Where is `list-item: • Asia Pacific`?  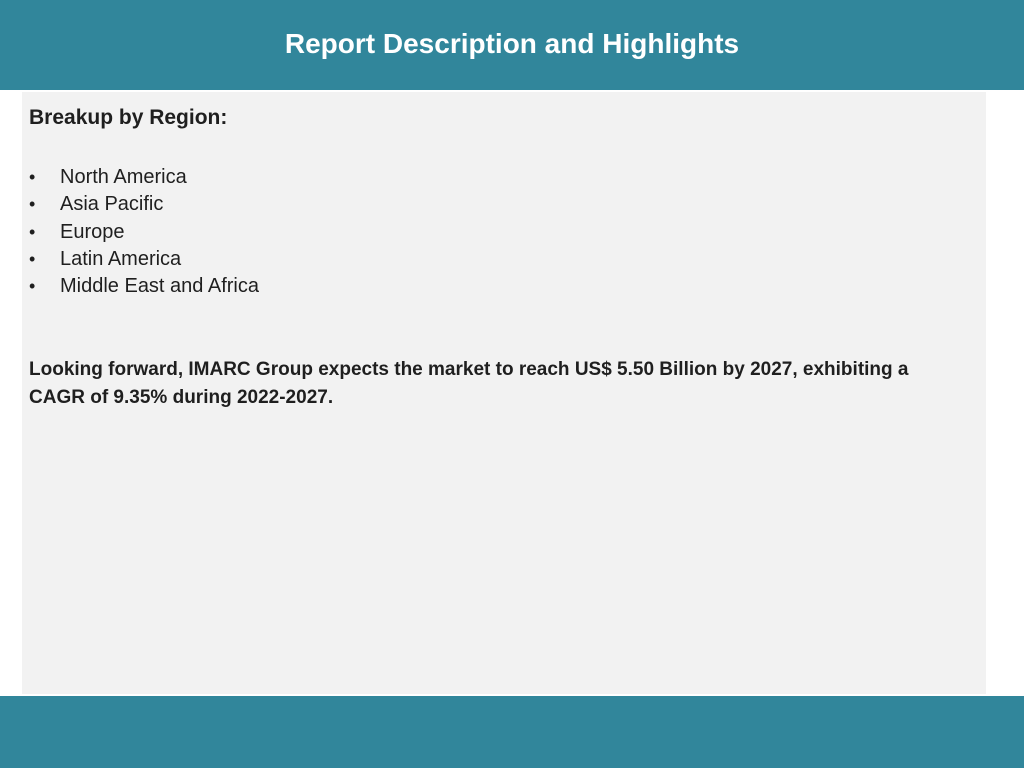
list-item: • Asia Pacific is located at coordinates (144, 204).